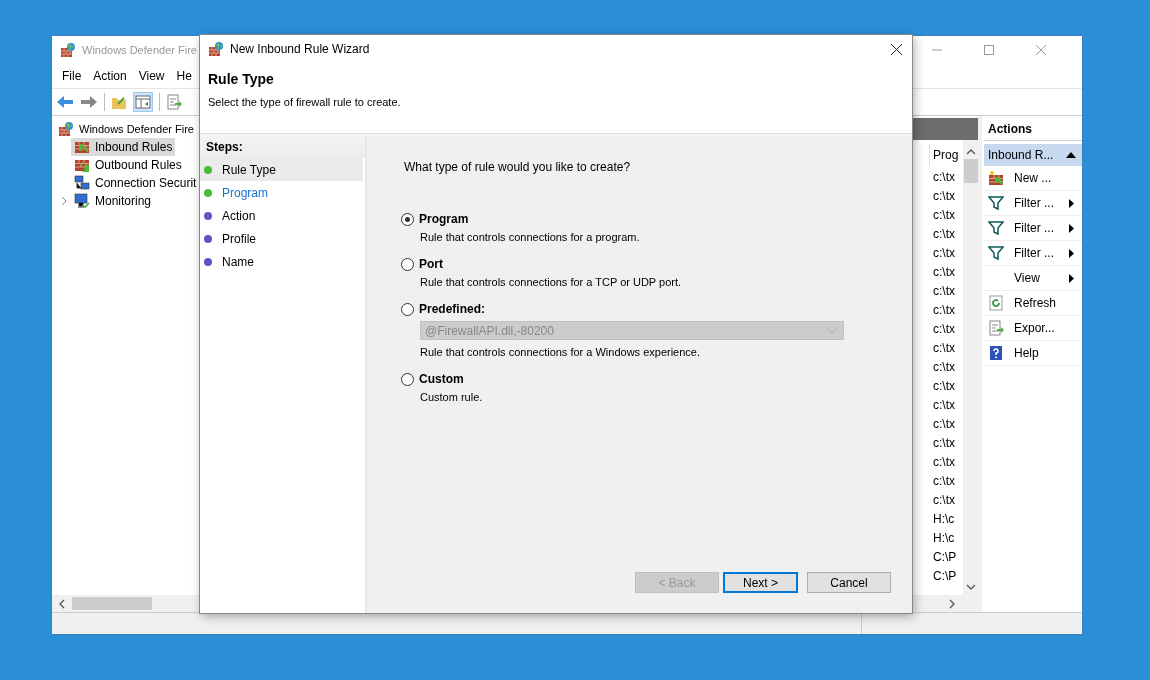 This screenshot has height=680, width=1150. I want to click on new-rule-icon, so click(996, 178).